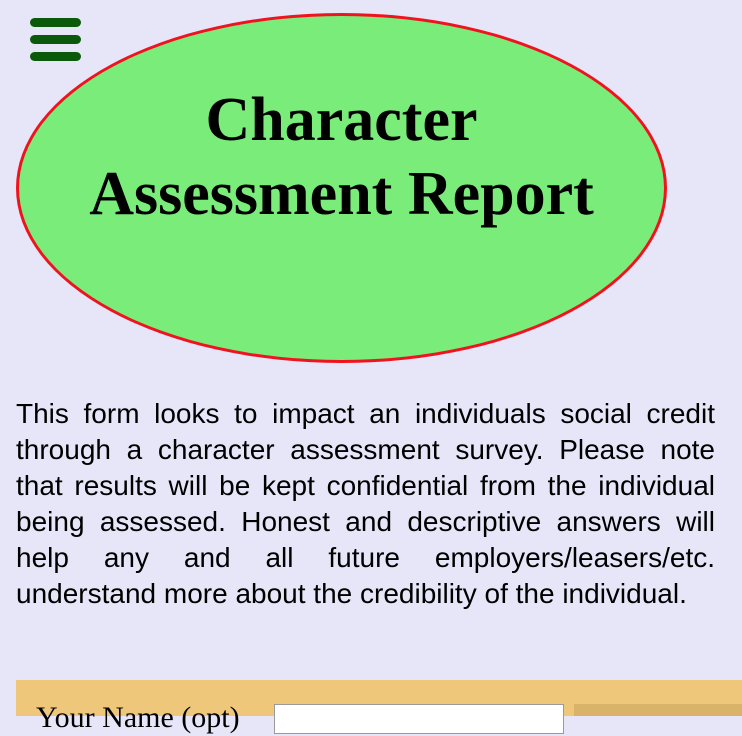 Image resolution: width=742 pixels, height=736 pixels. I want to click on menu-bar-middle, so click(55, 39).